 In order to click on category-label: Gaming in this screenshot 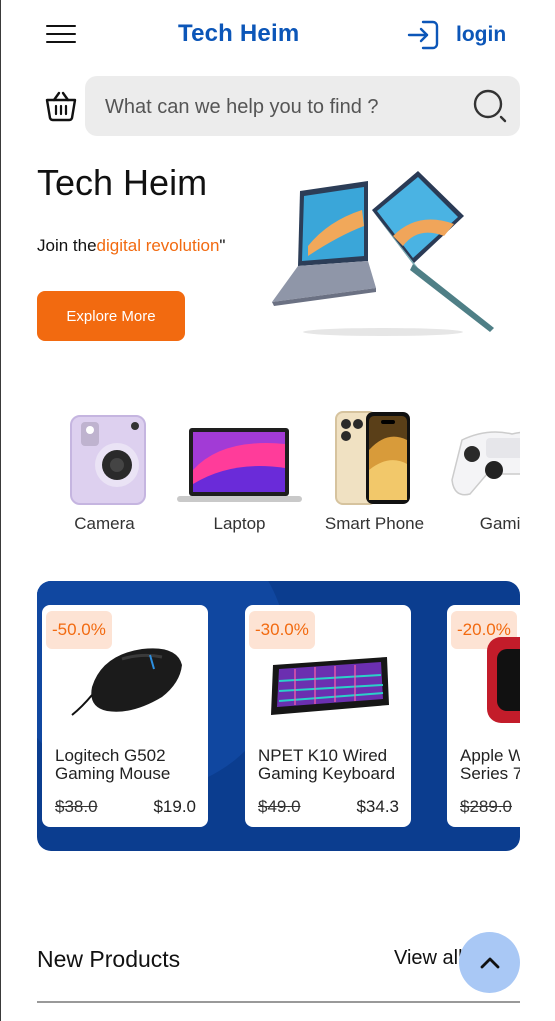, I will do `click(499, 523)`.